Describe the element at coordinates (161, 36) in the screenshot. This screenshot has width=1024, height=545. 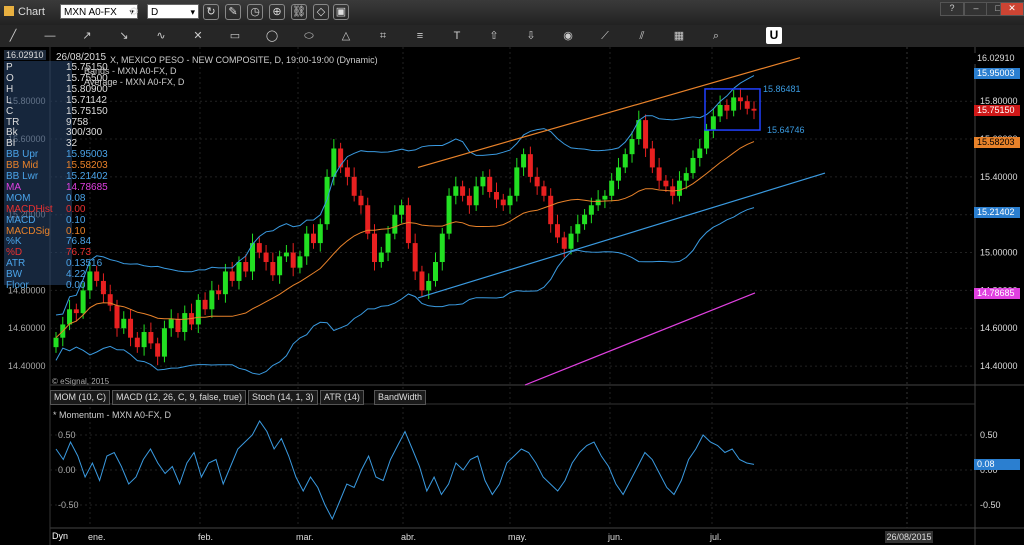
I see `curve-icon: ∿` at that location.